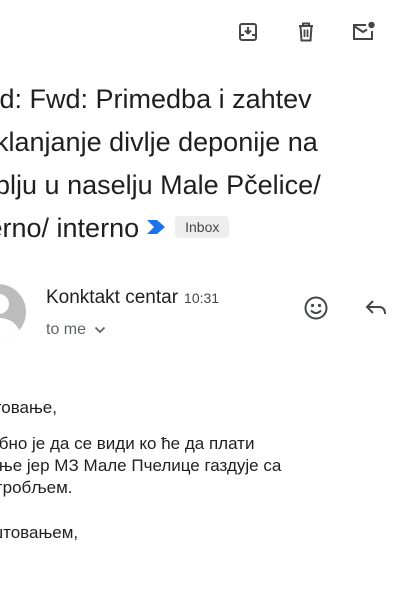  Describe the element at coordinates (156, 99) in the screenshot. I see `subject-line: wd: Fwd: Primedba i zahtev` at that location.